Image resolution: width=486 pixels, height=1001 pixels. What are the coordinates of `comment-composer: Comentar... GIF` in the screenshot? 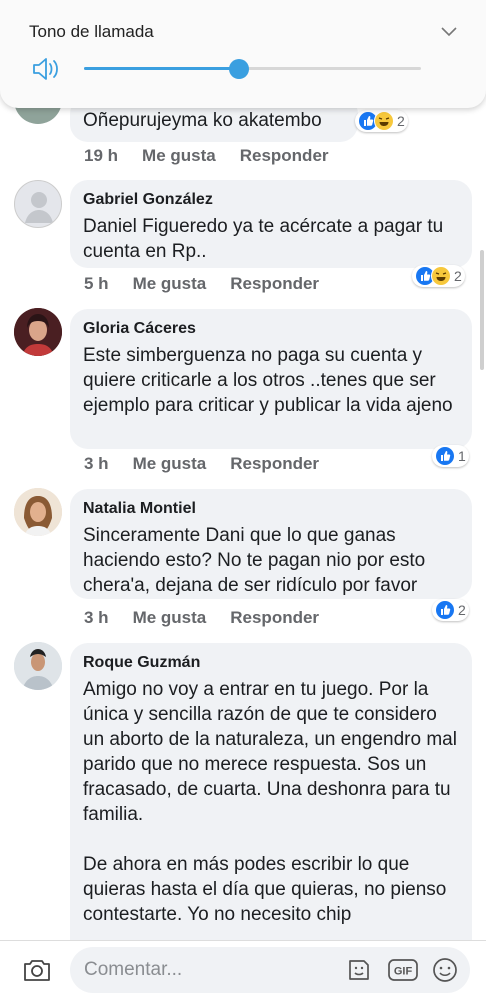 It's located at (243, 970).